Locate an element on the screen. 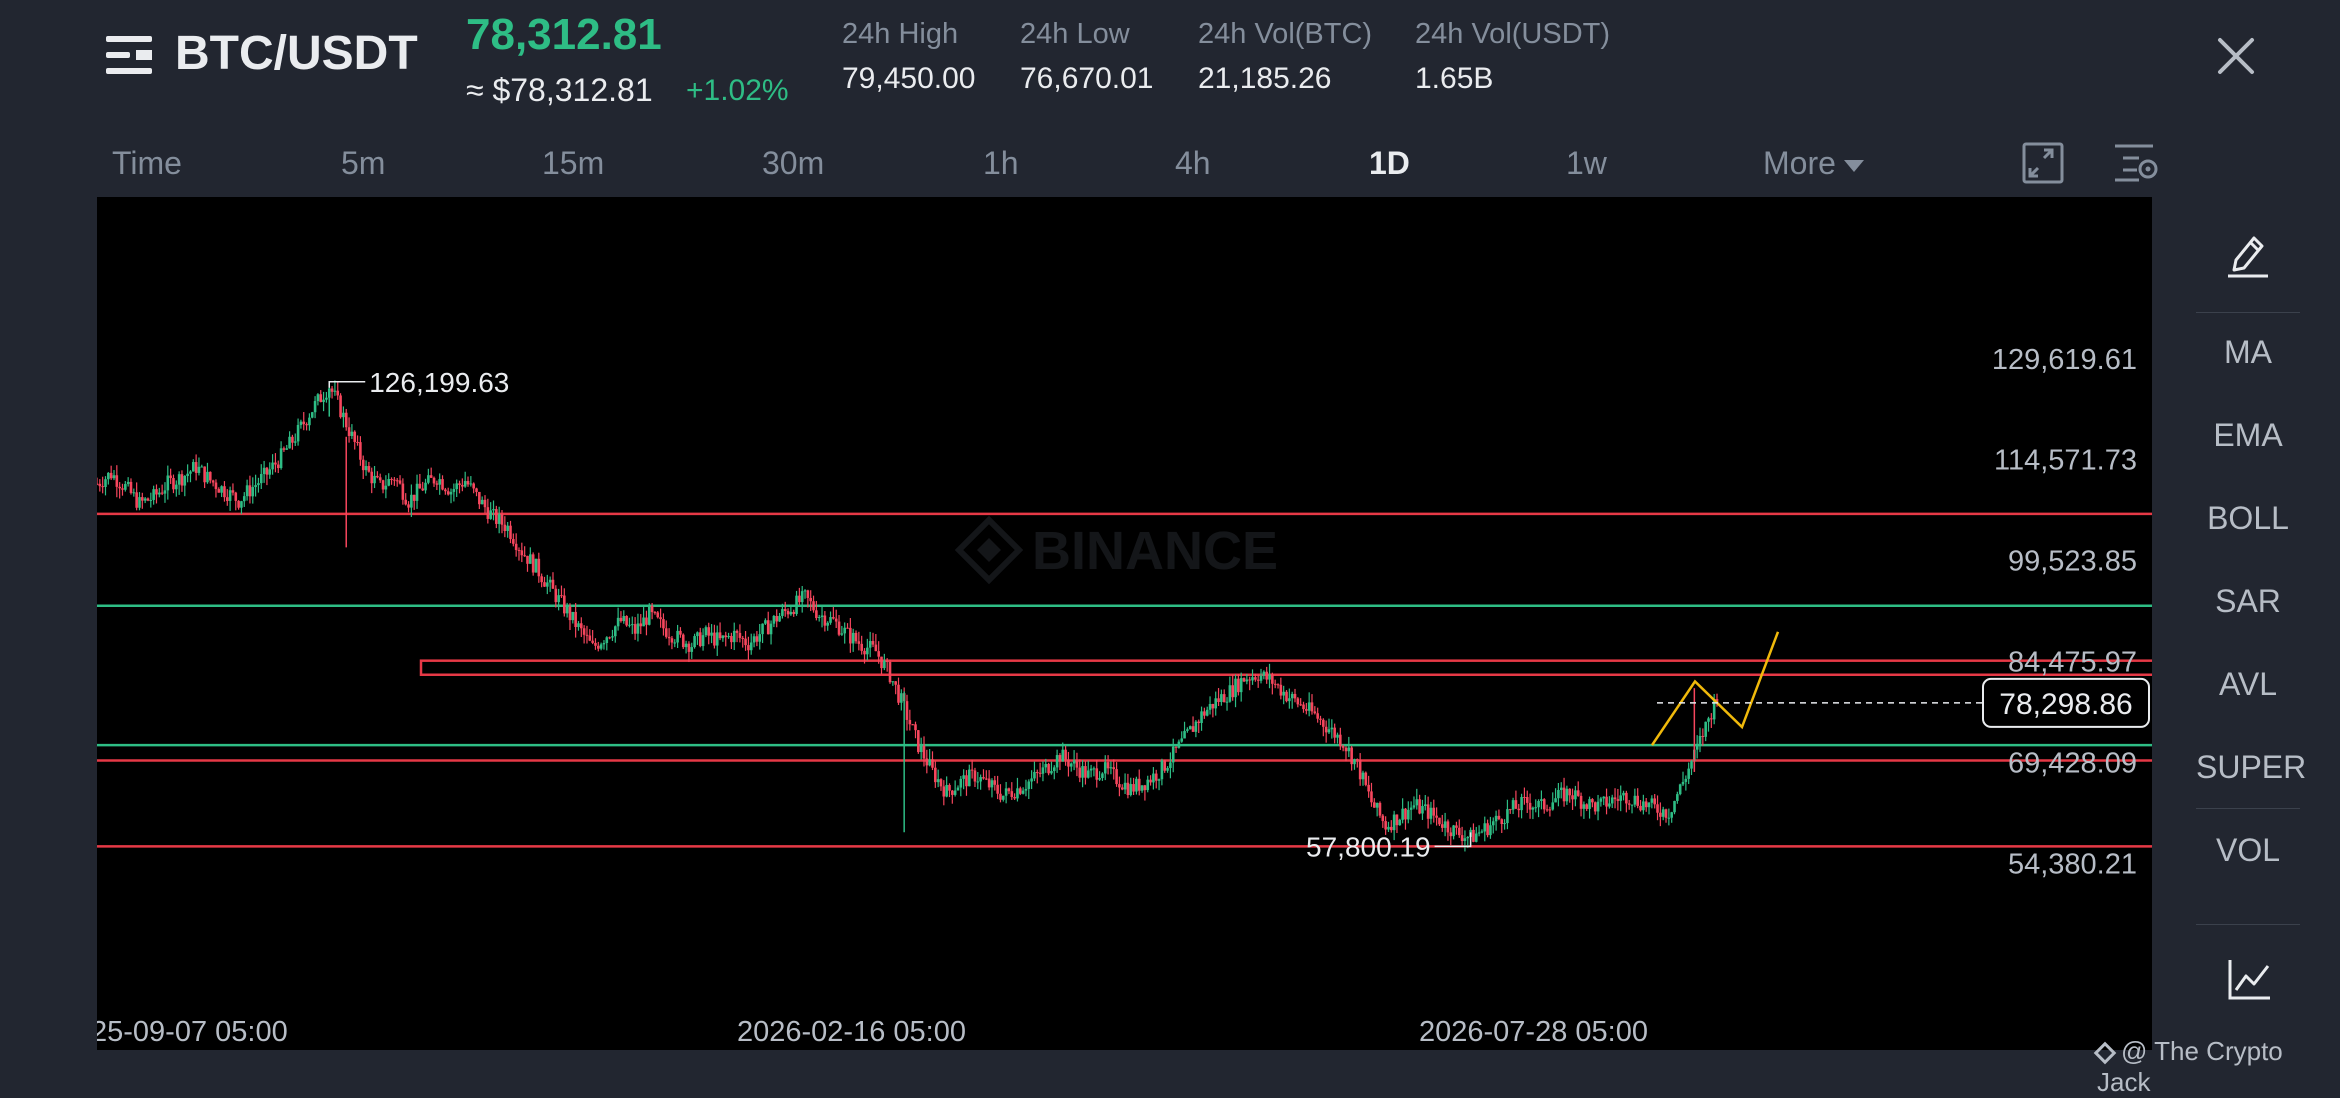 The width and height of the screenshot is (2340, 1098). close-icon is located at coordinates (2236, 56).